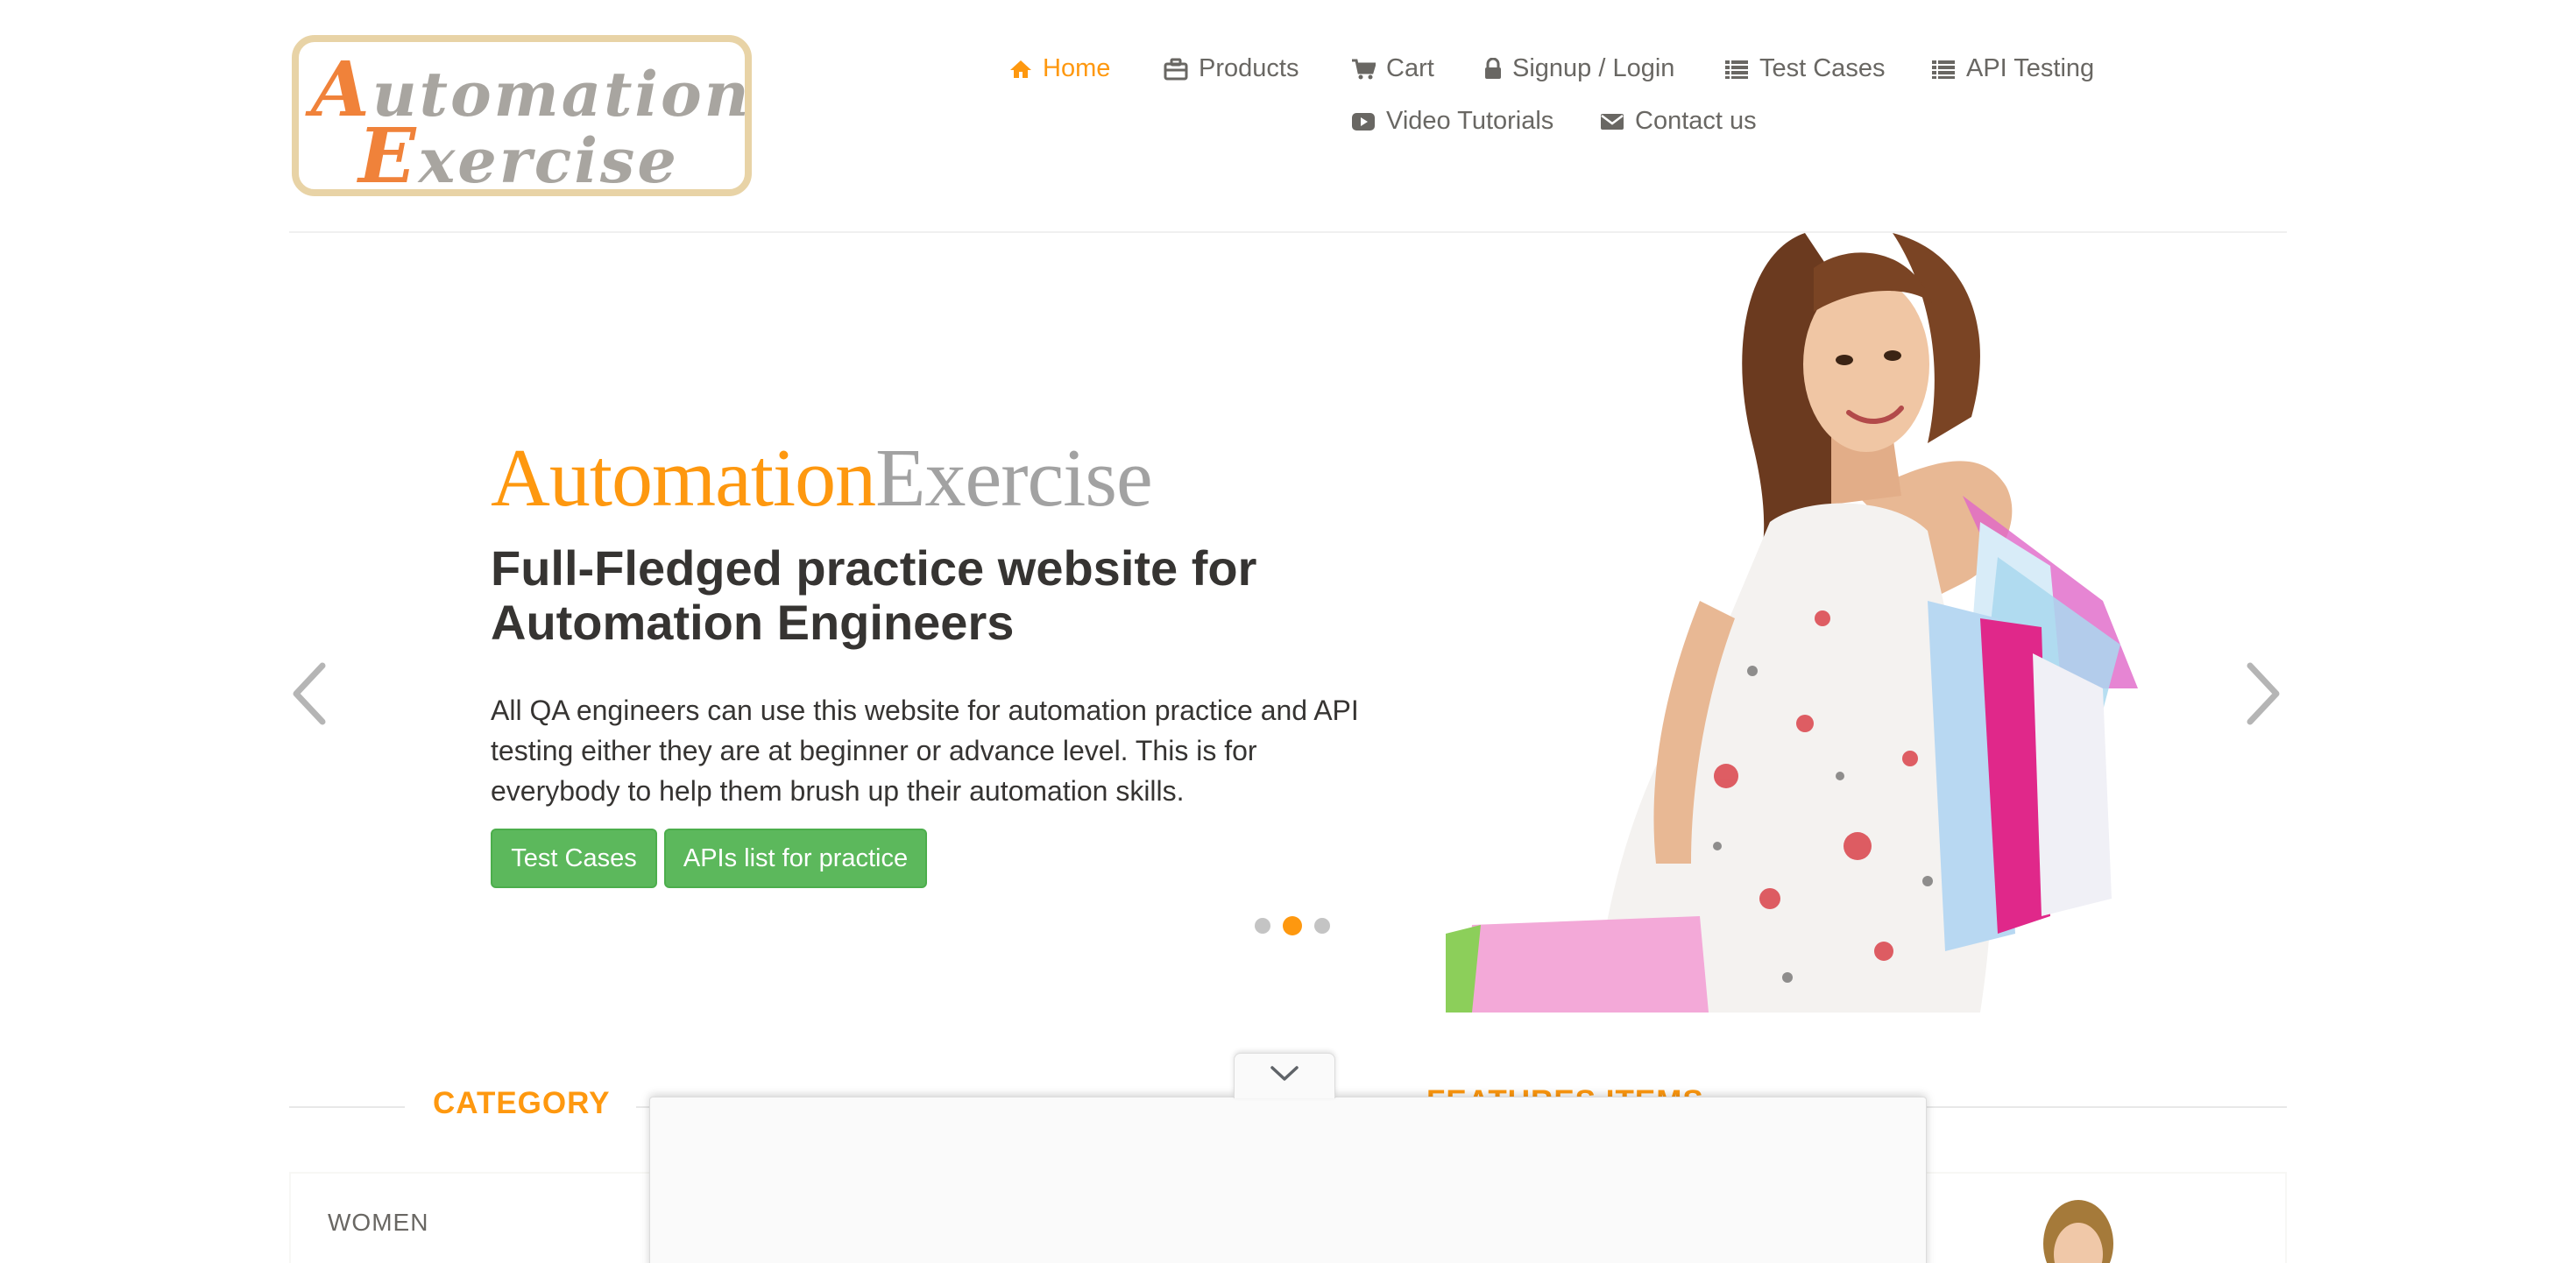 The height and width of the screenshot is (1263, 2576). I want to click on chevron-right-icon, so click(2264, 696).